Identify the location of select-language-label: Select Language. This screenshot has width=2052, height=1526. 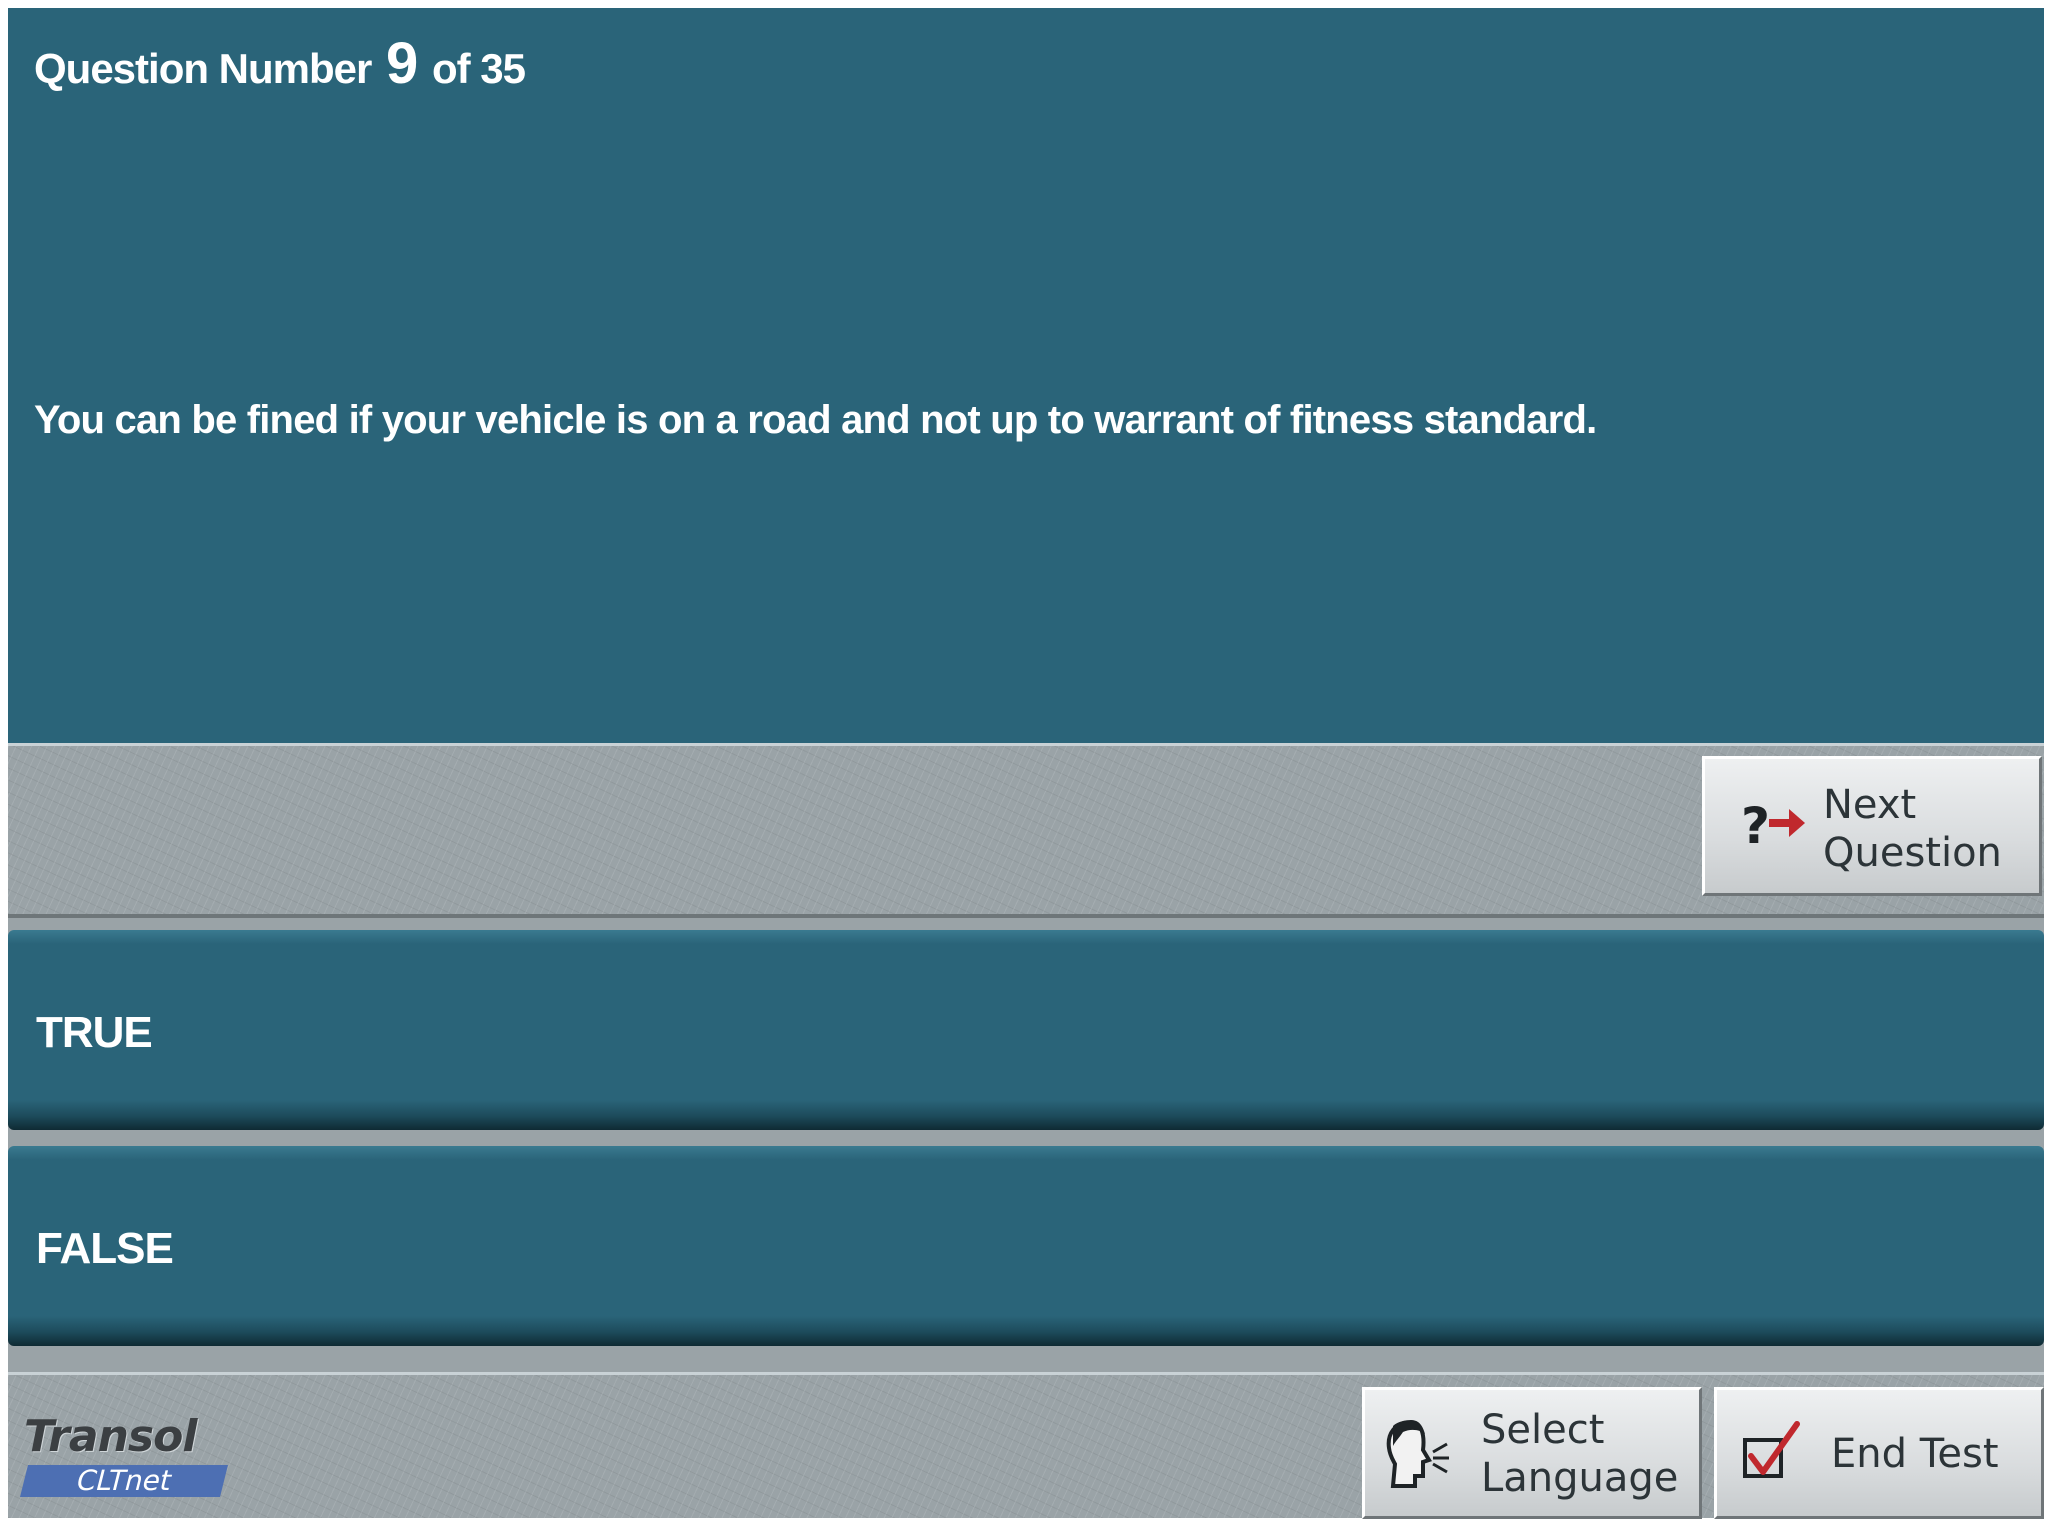
(1586, 1454).